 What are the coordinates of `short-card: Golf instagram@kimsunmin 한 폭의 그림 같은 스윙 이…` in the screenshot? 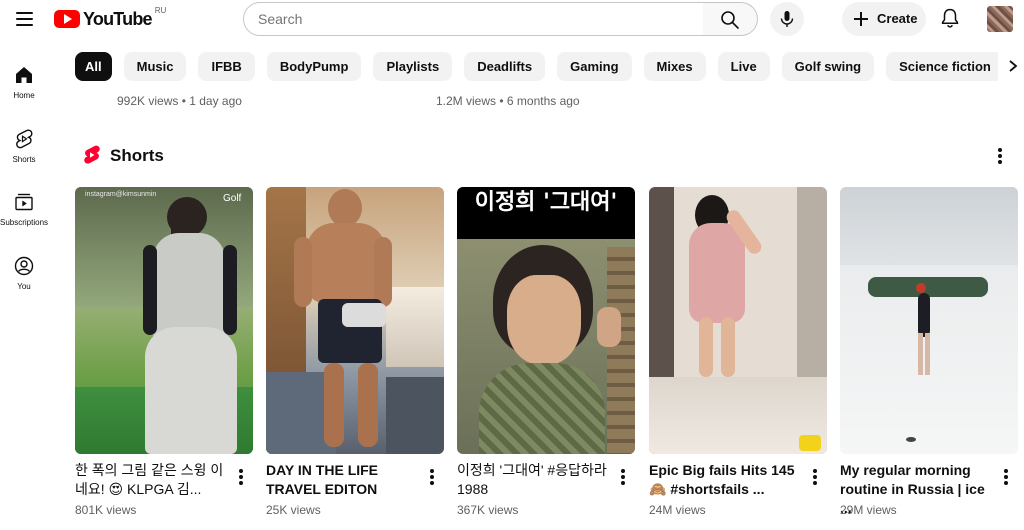 It's located at (164, 352).